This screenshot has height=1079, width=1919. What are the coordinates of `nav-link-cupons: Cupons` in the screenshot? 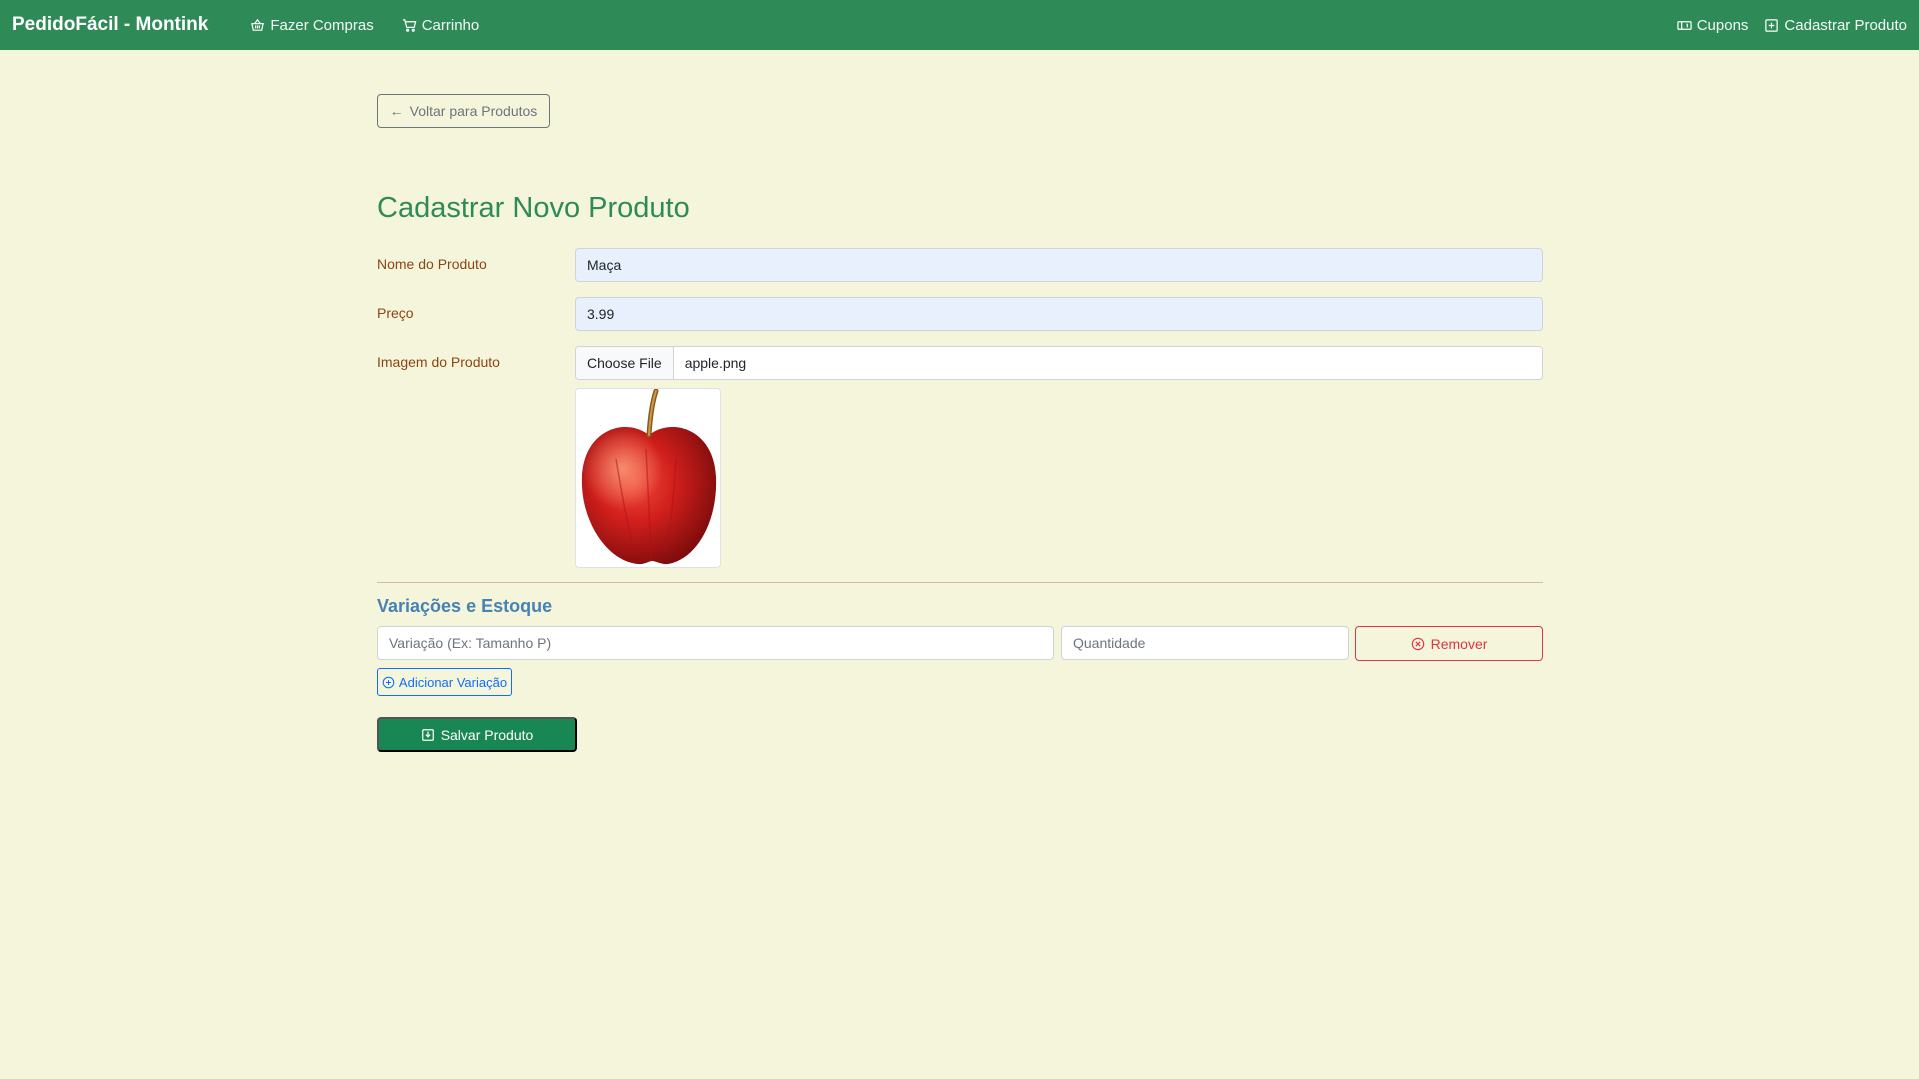 It's located at (1713, 25).